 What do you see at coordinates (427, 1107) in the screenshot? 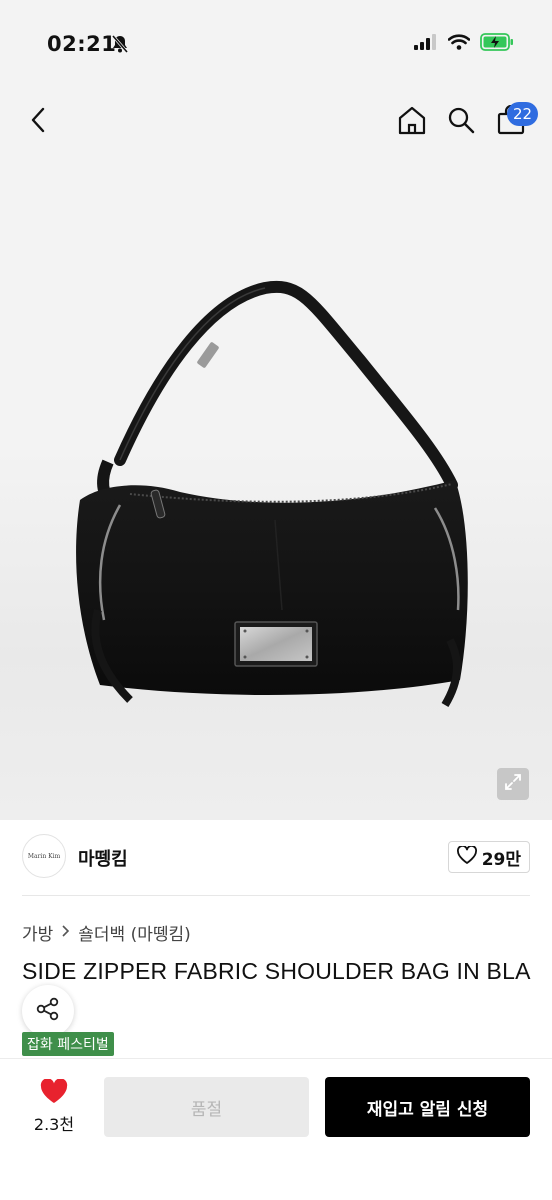
I see `restock-alert-button: 재입고 알림 신청` at bounding box center [427, 1107].